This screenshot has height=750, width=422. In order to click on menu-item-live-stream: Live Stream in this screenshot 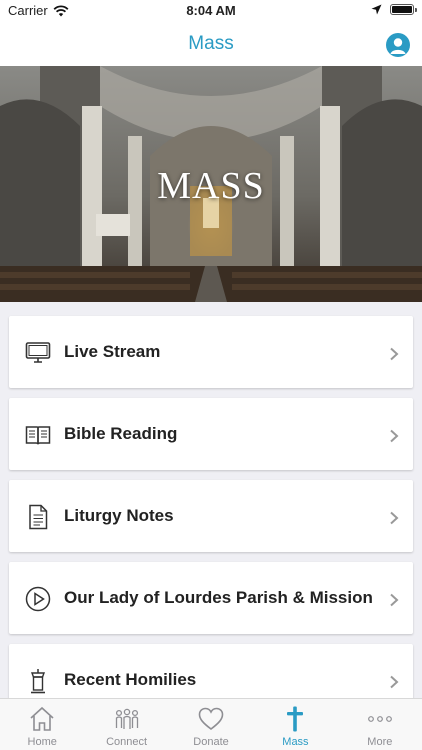, I will do `click(211, 352)`.